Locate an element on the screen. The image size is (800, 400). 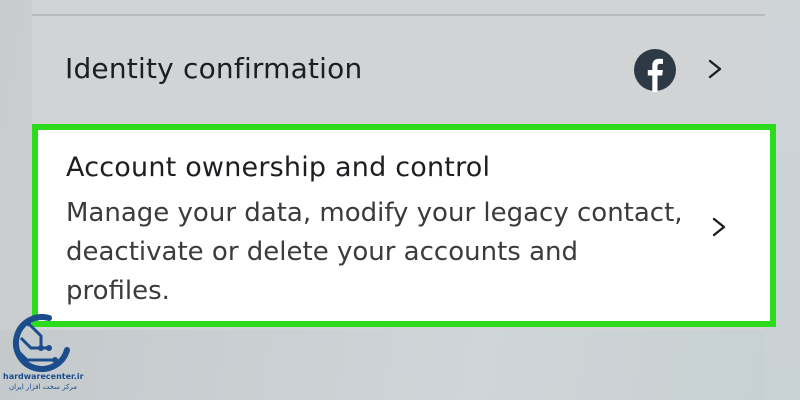
watermark-logo: hardwarecenter.ir مرکز سخت افزار ایران is located at coordinates (43, 354).